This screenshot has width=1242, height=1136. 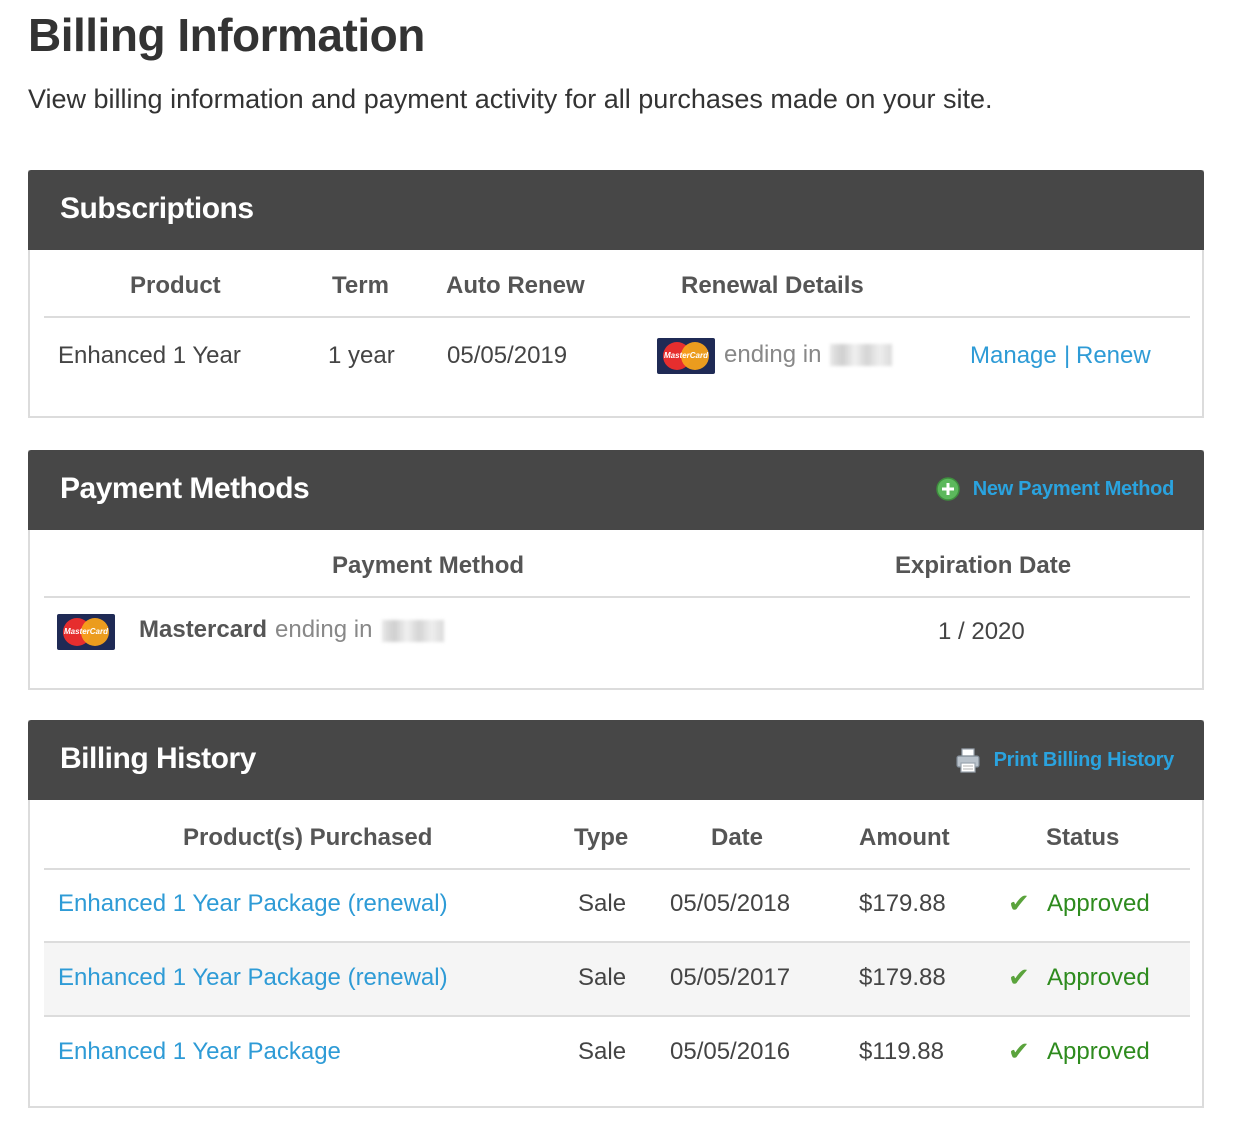 I want to click on subscriptions-header: Subscriptions, so click(x=616, y=210).